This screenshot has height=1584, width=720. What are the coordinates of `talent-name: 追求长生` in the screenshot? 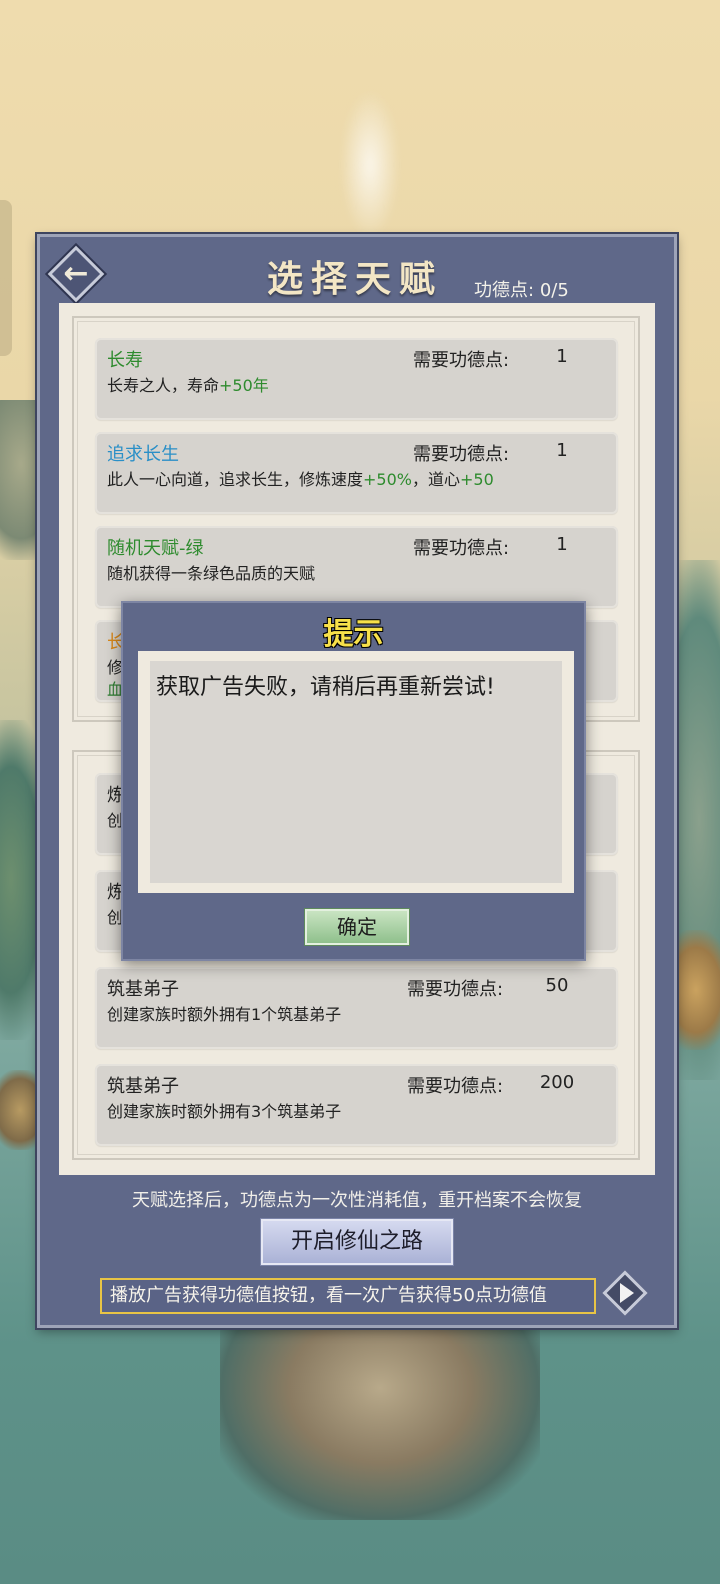 It's located at (143, 454).